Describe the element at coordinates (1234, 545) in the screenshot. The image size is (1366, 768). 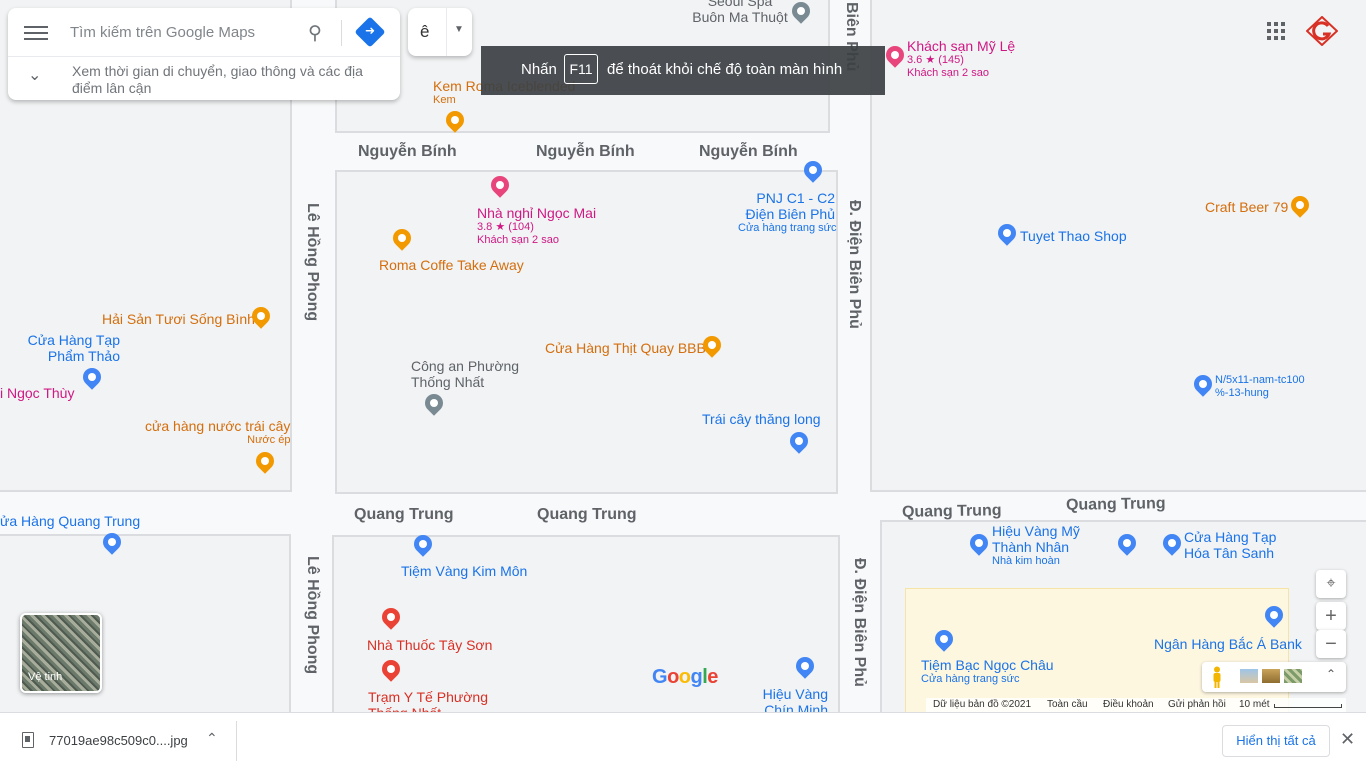
I see `poi-tan-sanh: Cửa Hàng Tạp Hóa Tân Sanh` at that location.